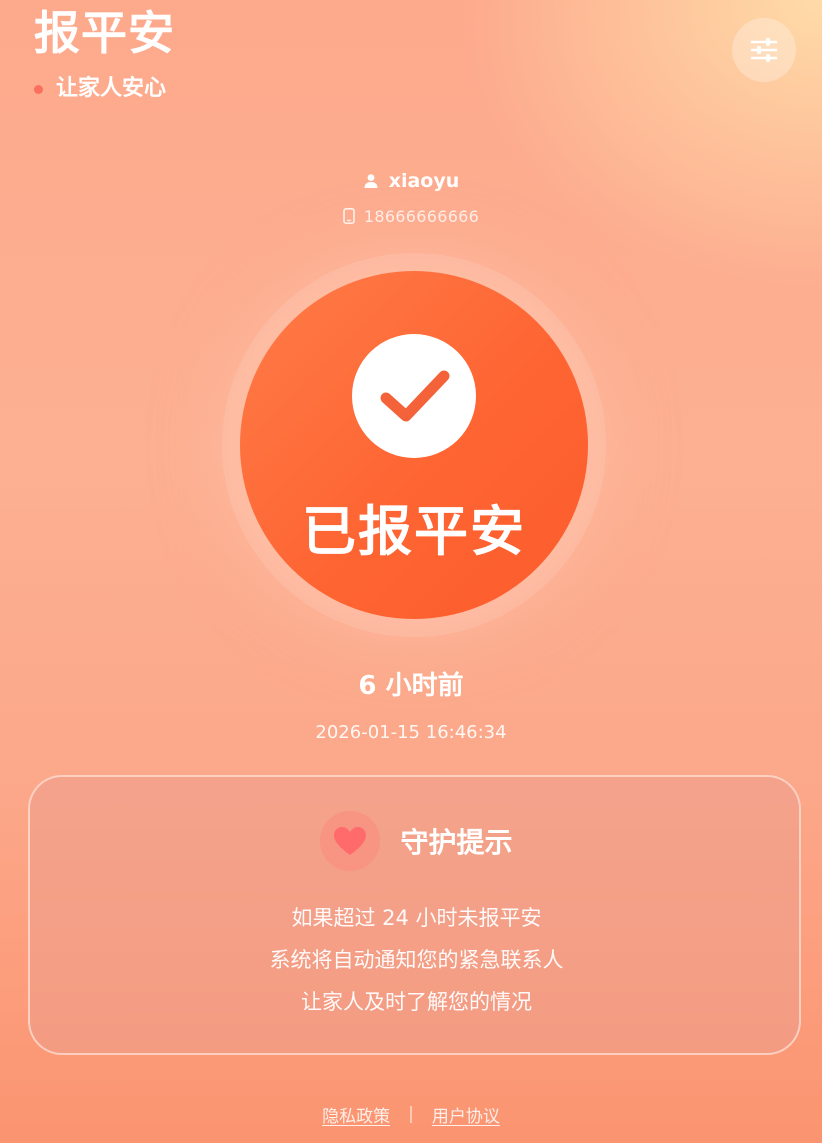  I want to click on app-subtitle: 让家人安心, so click(111, 88).